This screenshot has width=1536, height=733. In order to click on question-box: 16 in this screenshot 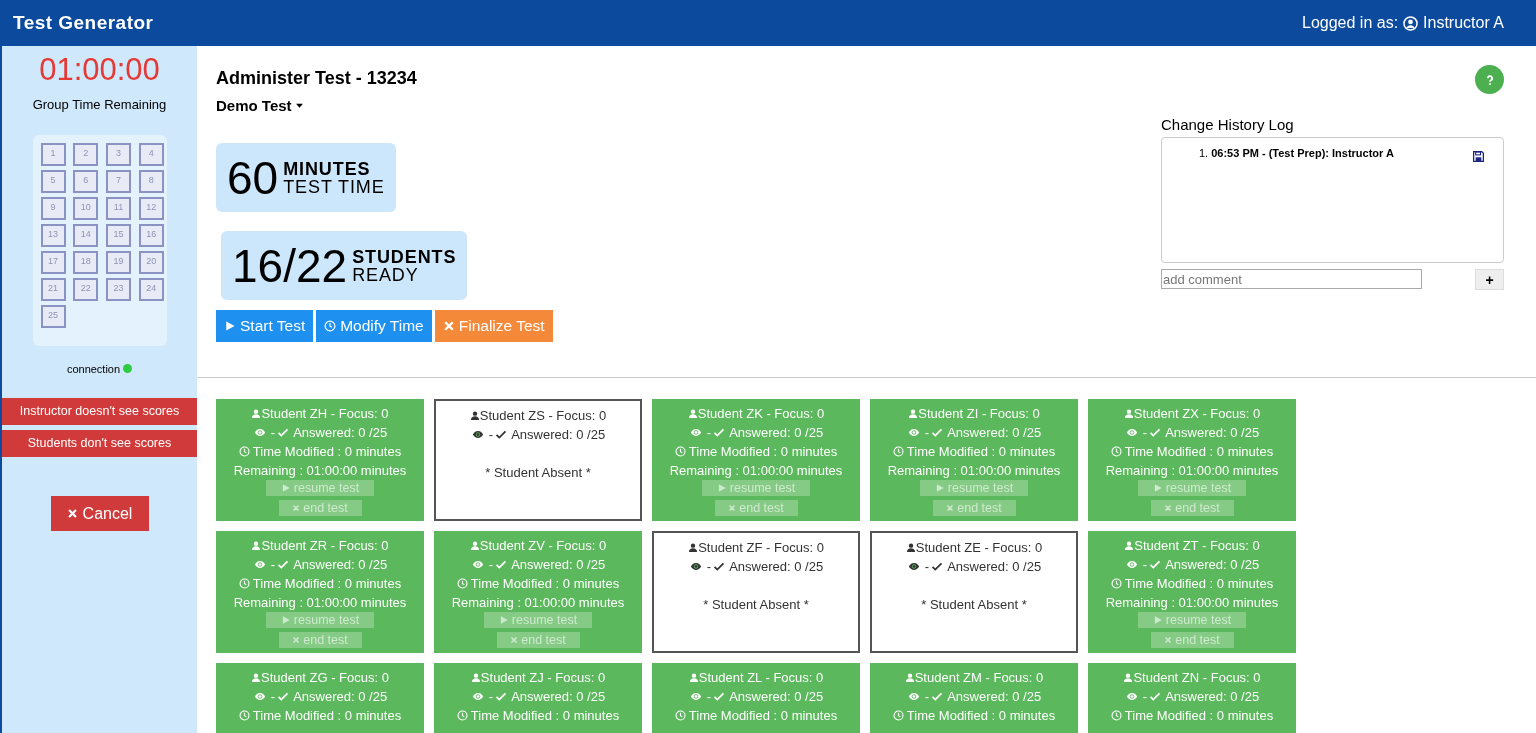, I will do `click(151, 235)`.